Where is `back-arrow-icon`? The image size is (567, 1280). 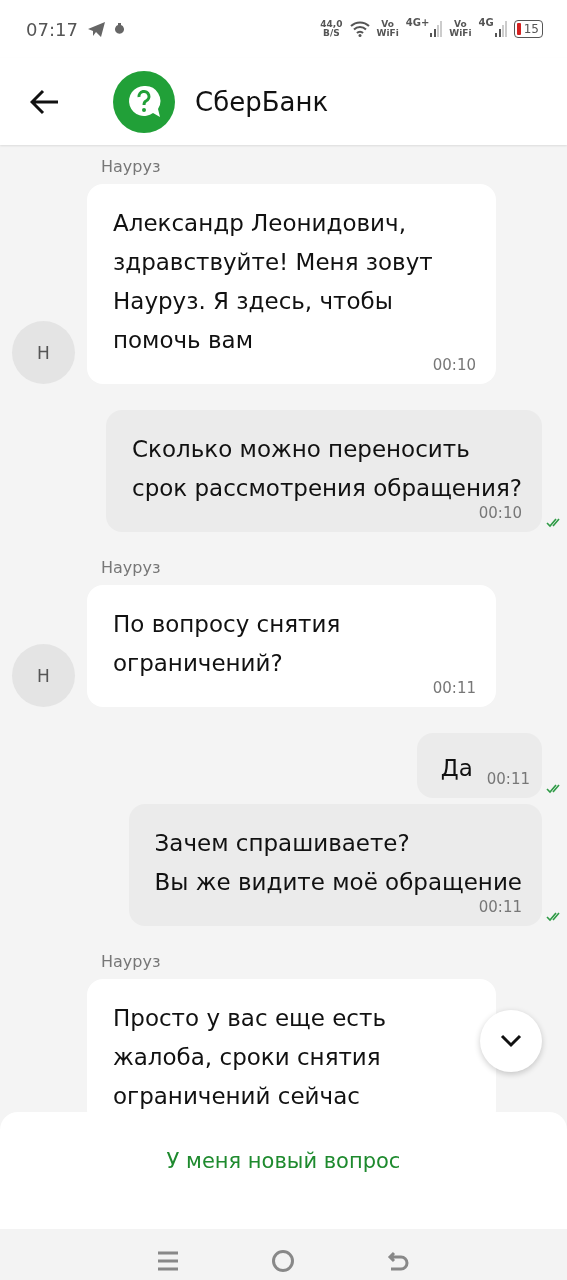
back-arrow-icon is located at coordinates (45, 101).